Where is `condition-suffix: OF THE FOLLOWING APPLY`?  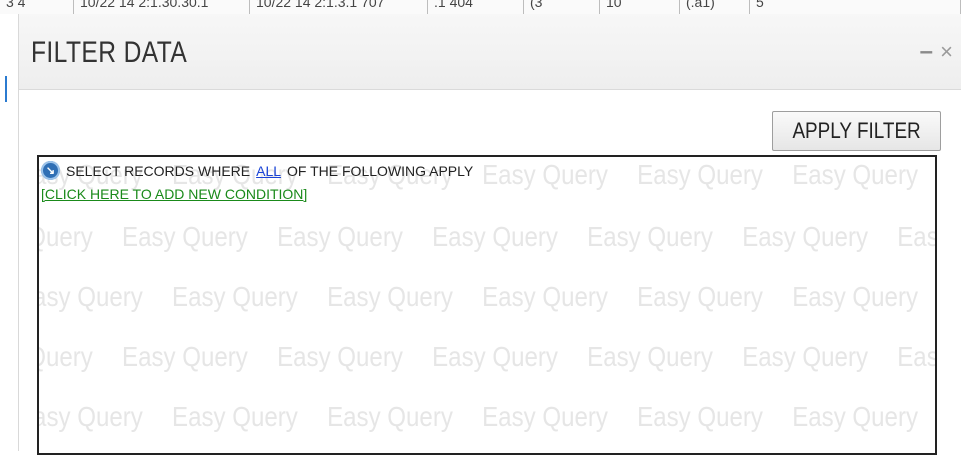 condition-suffix: OF THE FOLLOWING APPLY is located at coordinates (380, 170).